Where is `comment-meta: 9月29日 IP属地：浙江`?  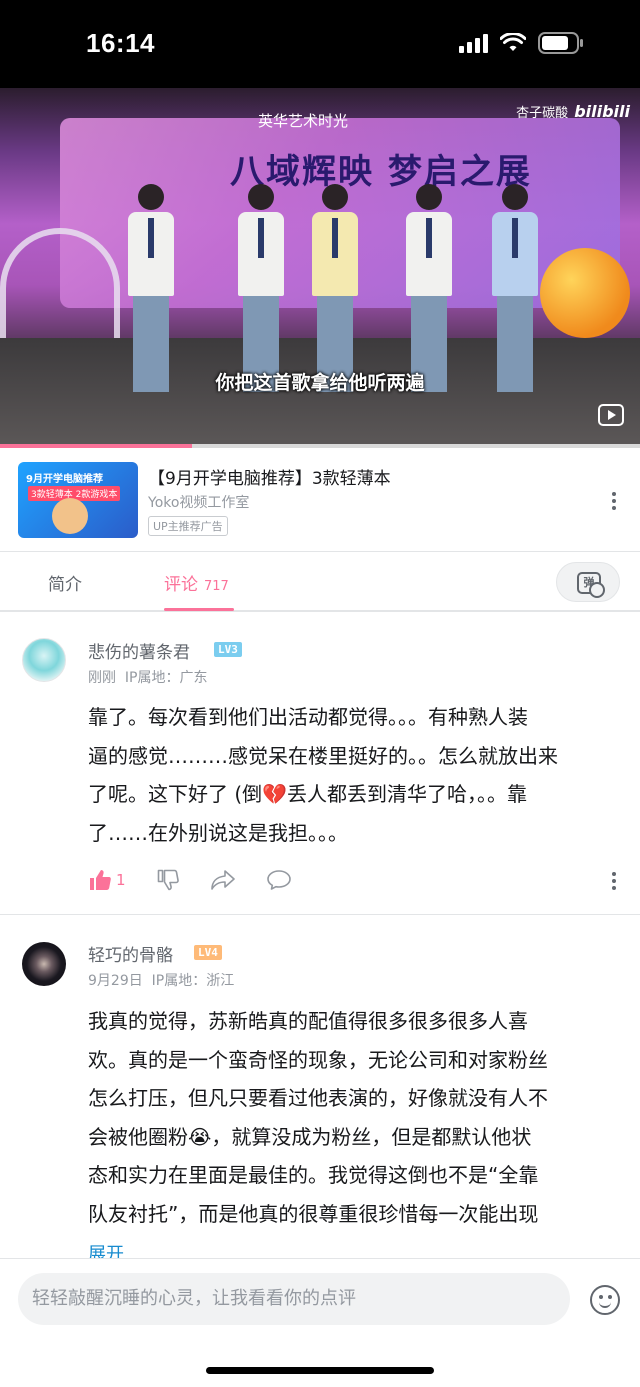 comment-meta: 9月29日 IP属地：浙江 is located at coordinates (161, 980).